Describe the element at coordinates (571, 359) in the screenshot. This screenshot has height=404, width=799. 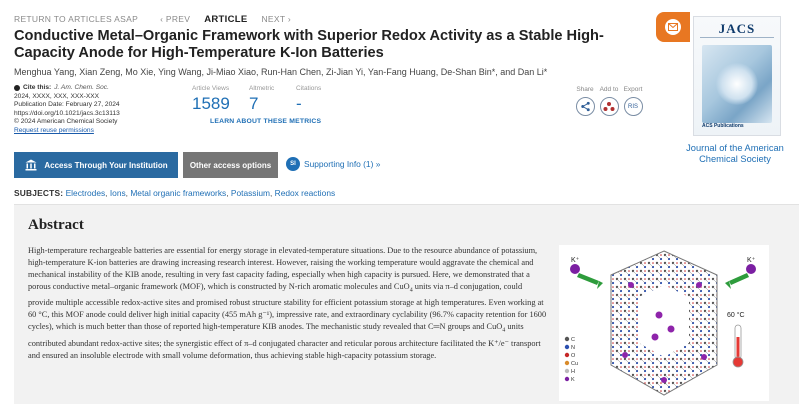
I see `atom-legend: C N O Cu H K` at that location.